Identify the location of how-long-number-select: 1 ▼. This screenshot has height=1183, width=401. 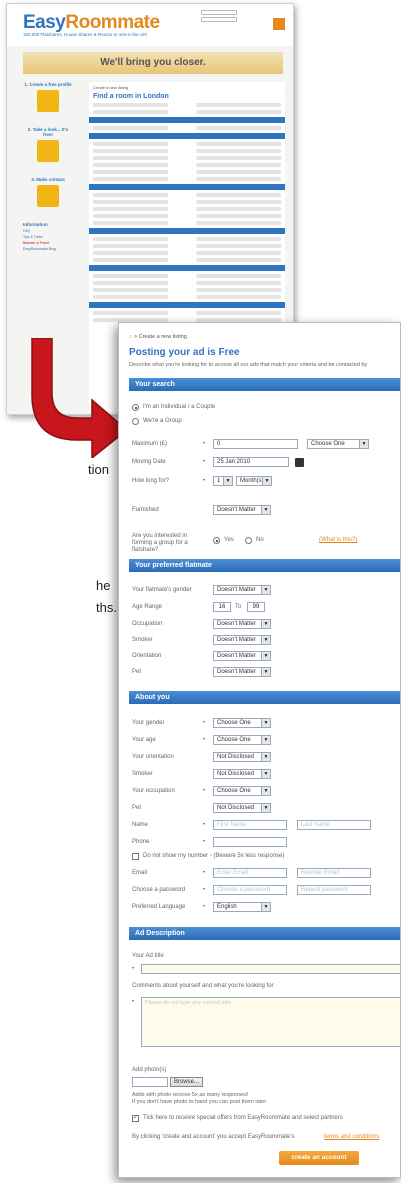
(223, 481).